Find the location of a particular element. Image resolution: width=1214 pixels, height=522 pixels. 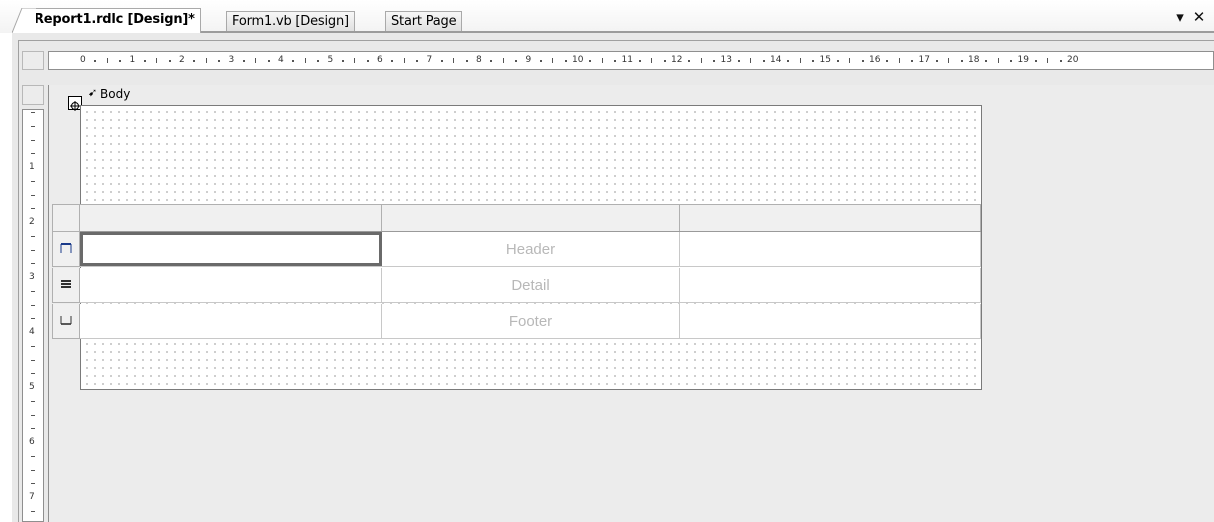

table-cell: Footer is located at coordinates (531, 321).